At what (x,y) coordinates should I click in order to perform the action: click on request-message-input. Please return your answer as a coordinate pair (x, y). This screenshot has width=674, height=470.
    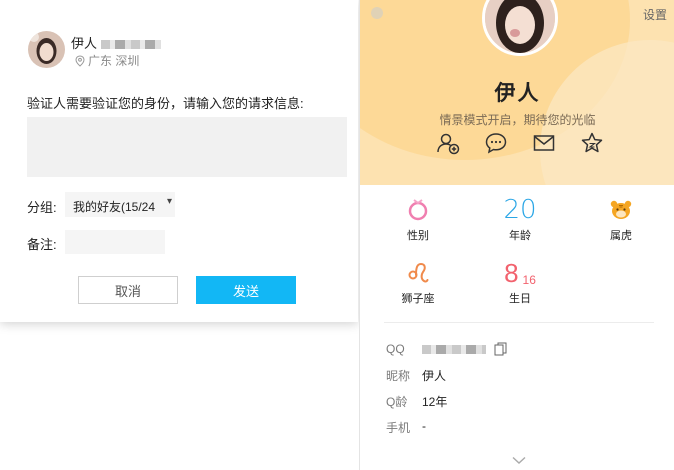
    Looking at the image, I should click on (187, 147).